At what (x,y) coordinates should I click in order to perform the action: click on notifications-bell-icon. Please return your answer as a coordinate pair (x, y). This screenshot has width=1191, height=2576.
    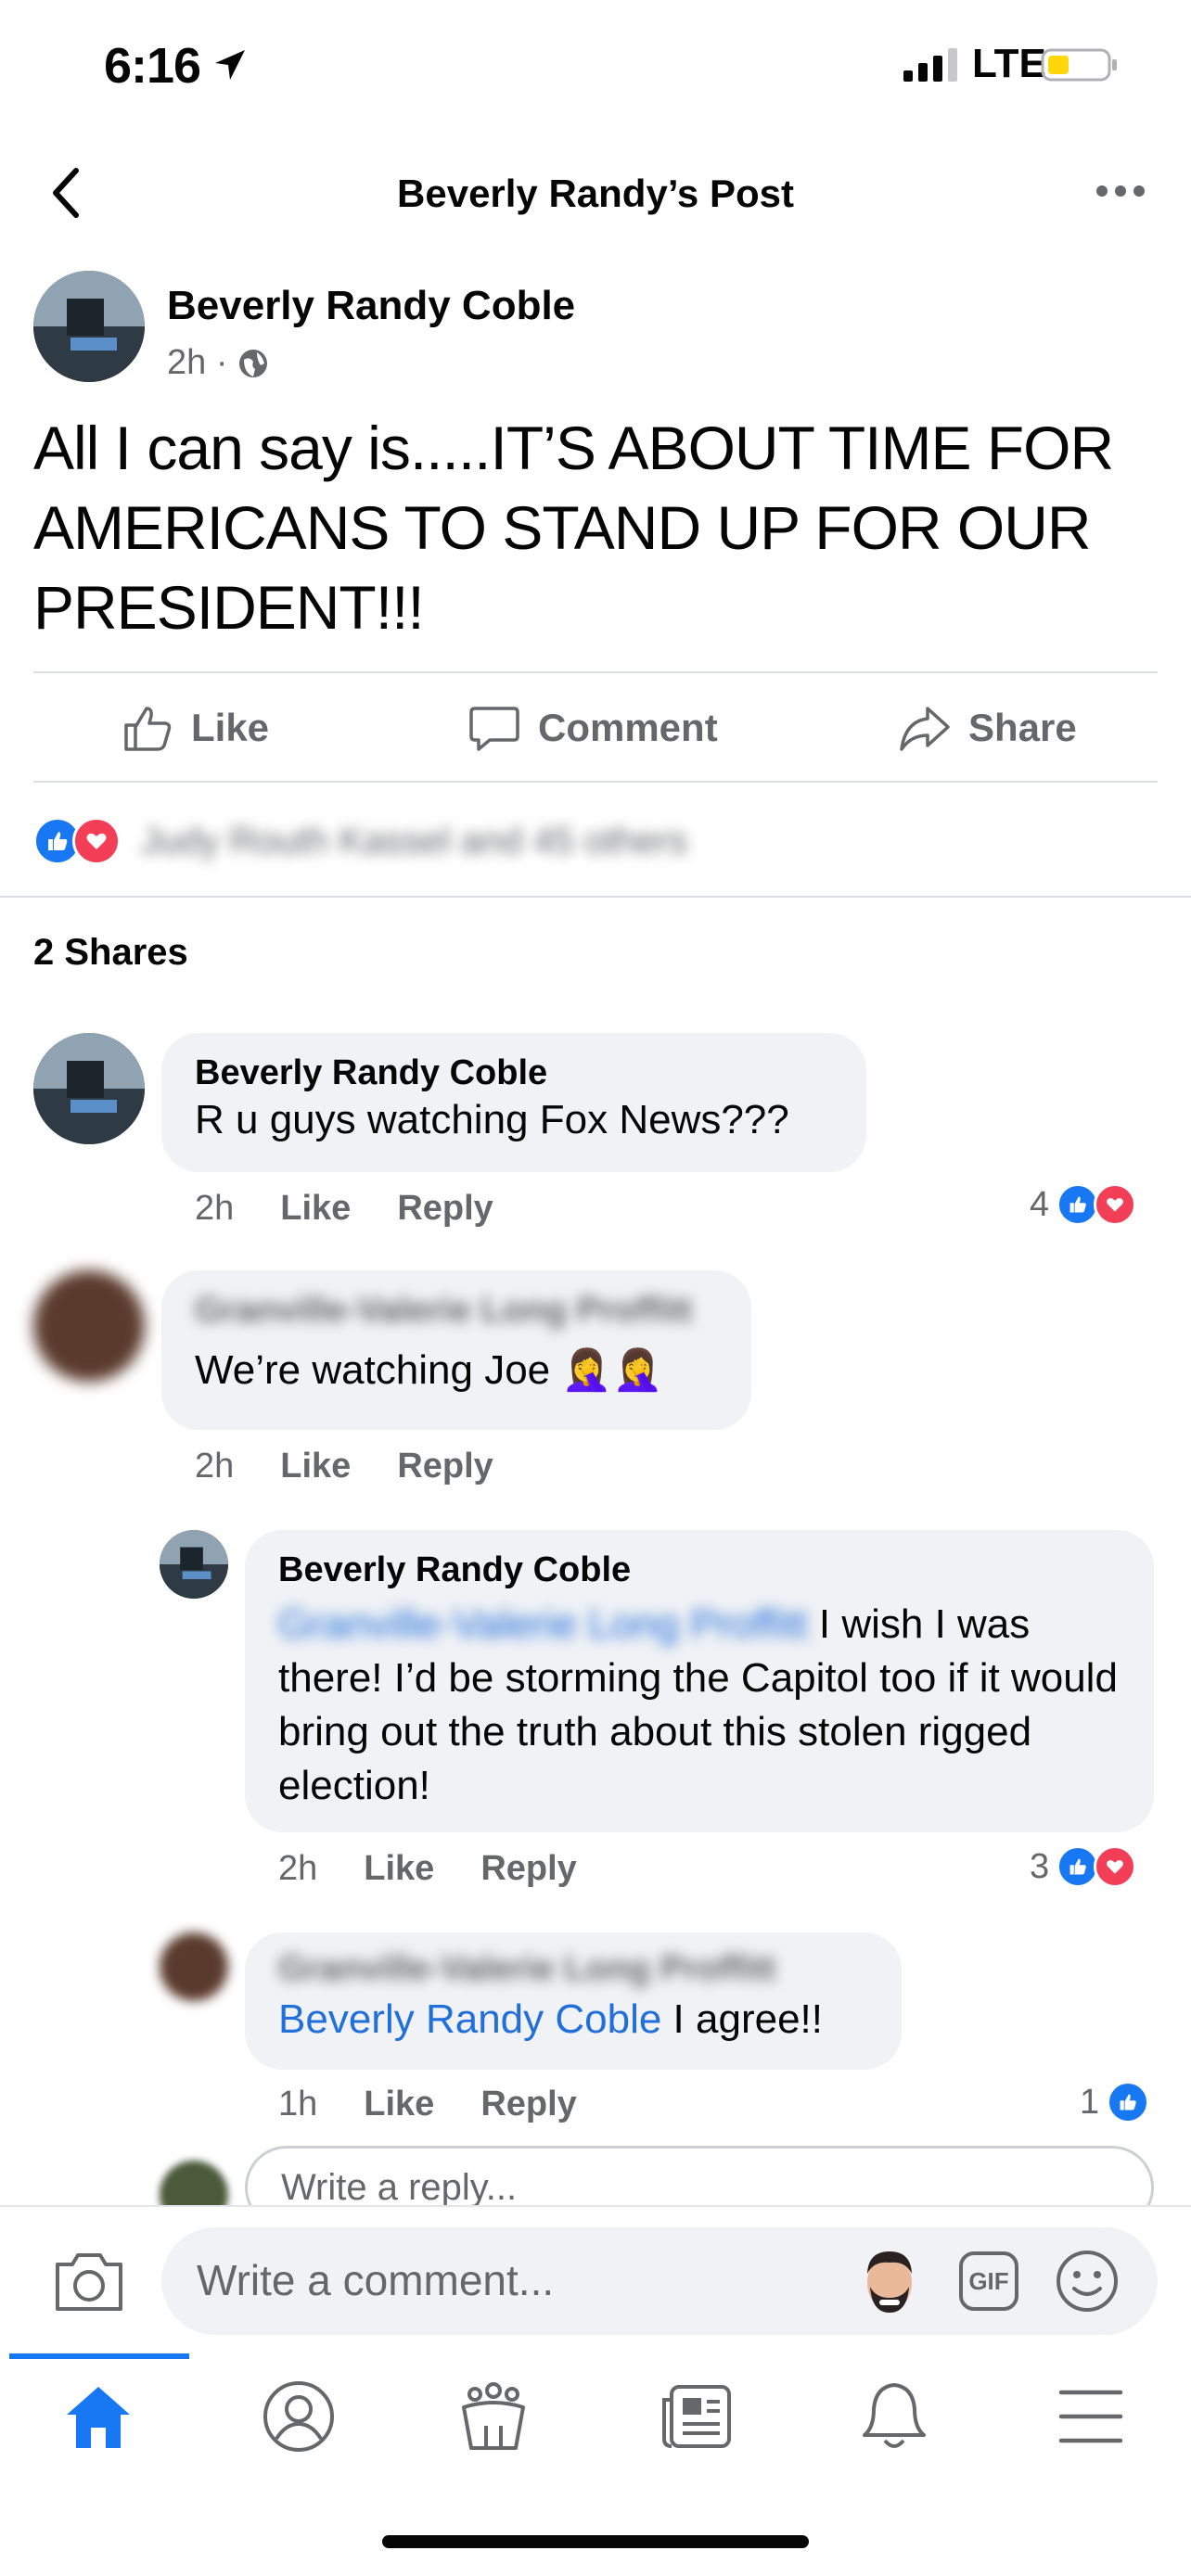
    Looking at the image, I should click on (894, 2417).